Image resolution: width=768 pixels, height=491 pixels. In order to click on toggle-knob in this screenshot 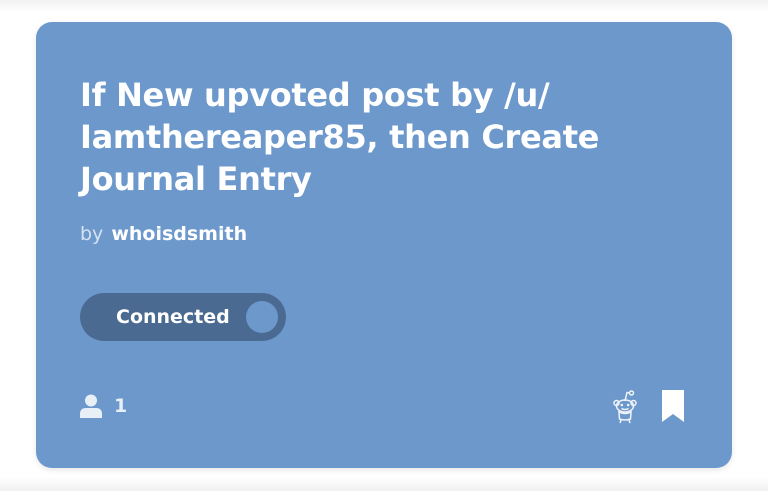, I will do `click(262, 317)`.